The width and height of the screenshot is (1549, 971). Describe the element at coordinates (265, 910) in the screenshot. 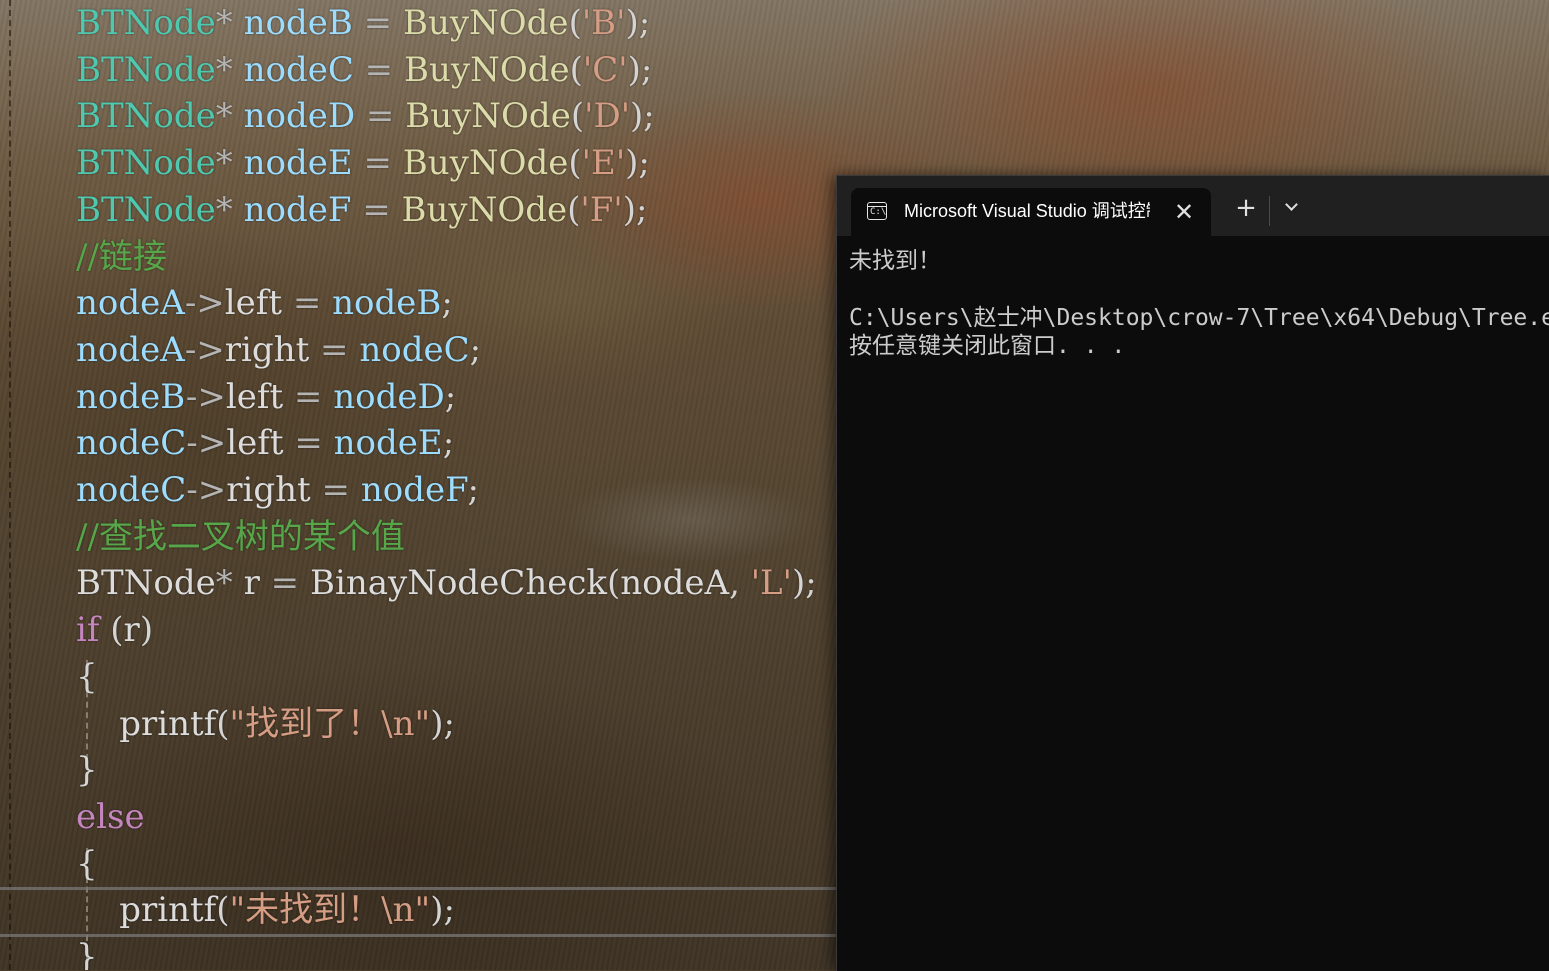

I see `code-line: printf("未找到！\n");` at that location.